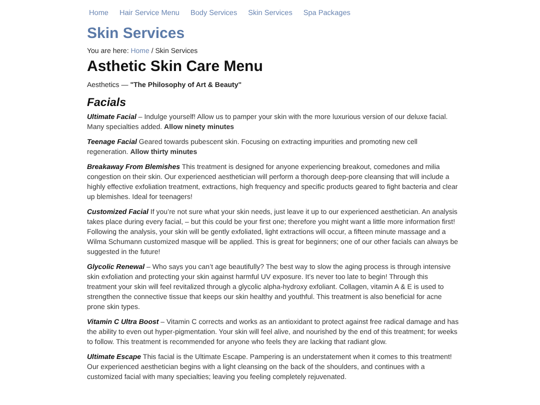 The image size is (540, 405). Describe the element at coordinates (175, 66) in the screenshot. I see `page-heading: Asthetic Skin Care Menu` at that location.